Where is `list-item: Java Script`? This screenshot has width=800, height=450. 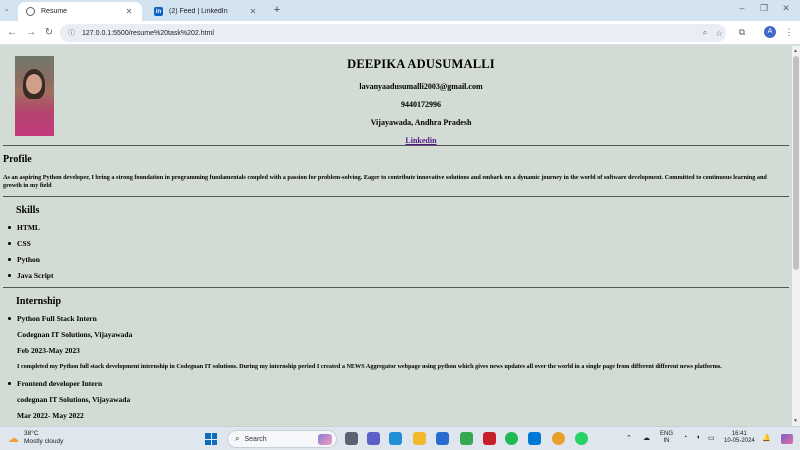 list-item: Java Script is located at coordinates (30, 275).